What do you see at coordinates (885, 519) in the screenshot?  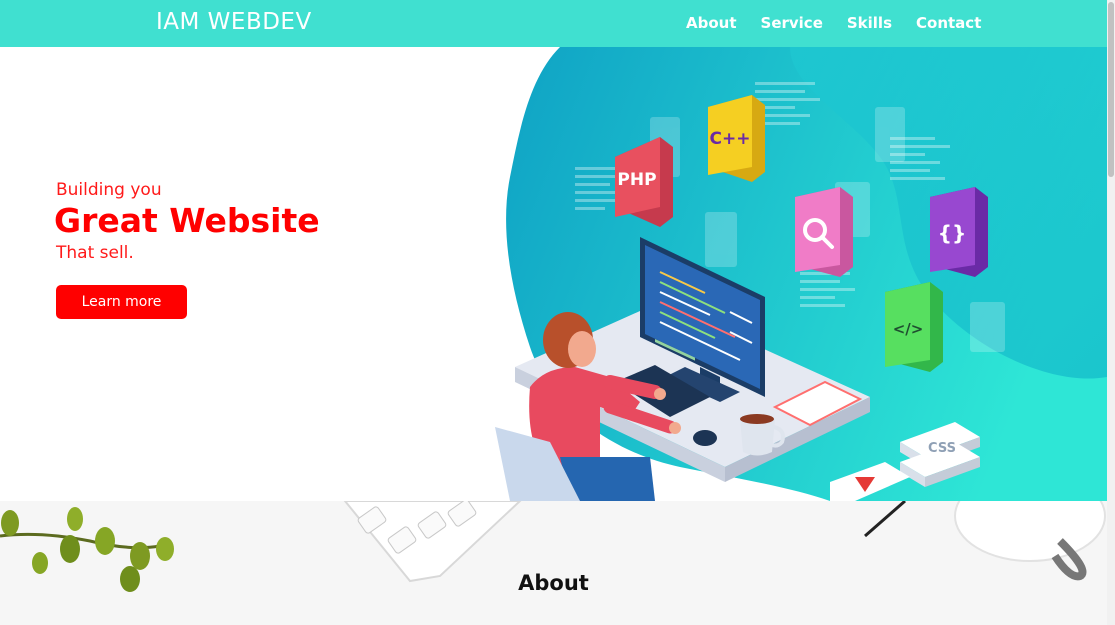 I see `pencil-decoration` at bounding box center [885, 519].